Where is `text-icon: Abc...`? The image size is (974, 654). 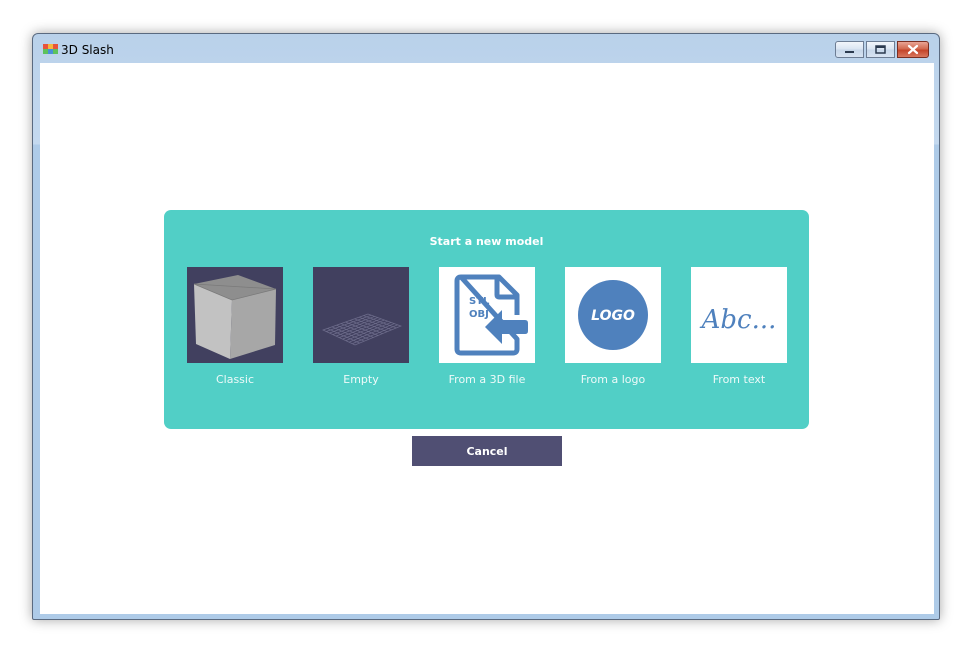 text-icon: Abc... is located at coordinates (739, 315).